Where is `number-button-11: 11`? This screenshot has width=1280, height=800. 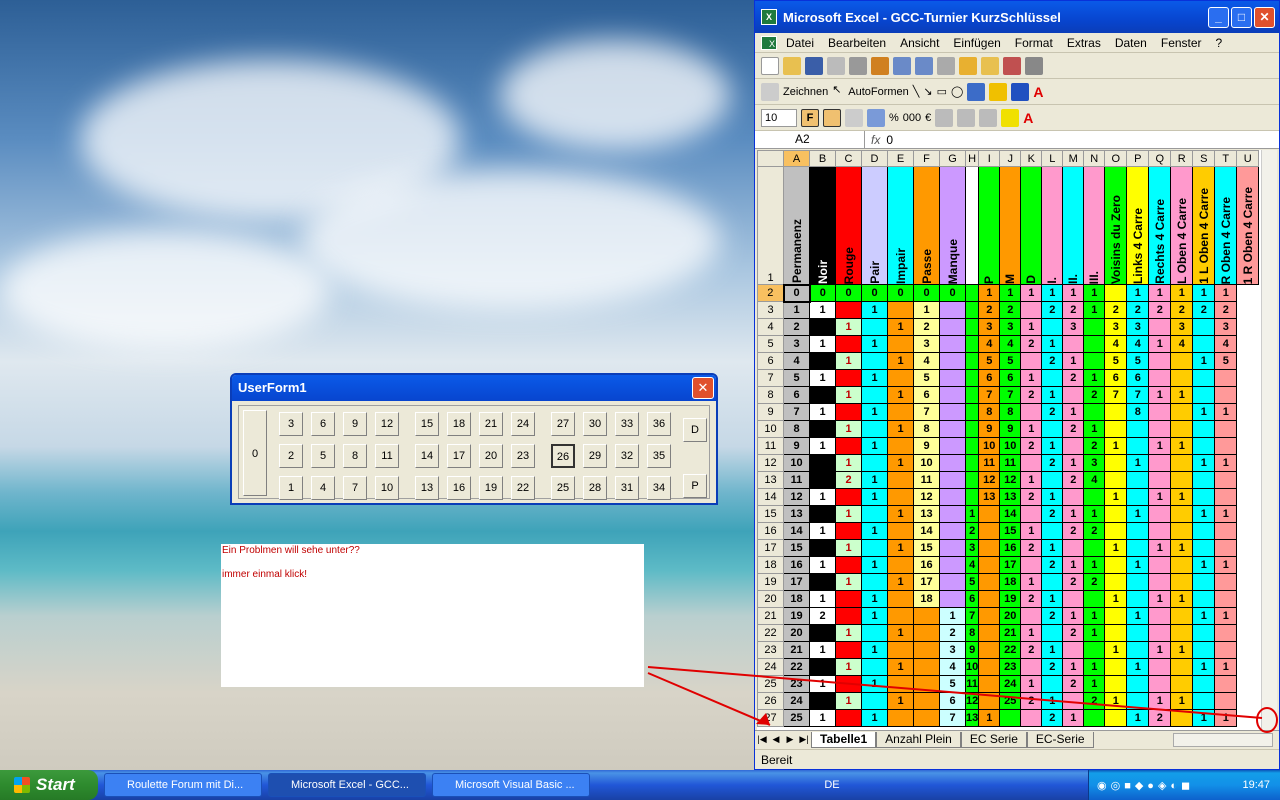
number-button-11: 11 is located at coordinates (387, 456).